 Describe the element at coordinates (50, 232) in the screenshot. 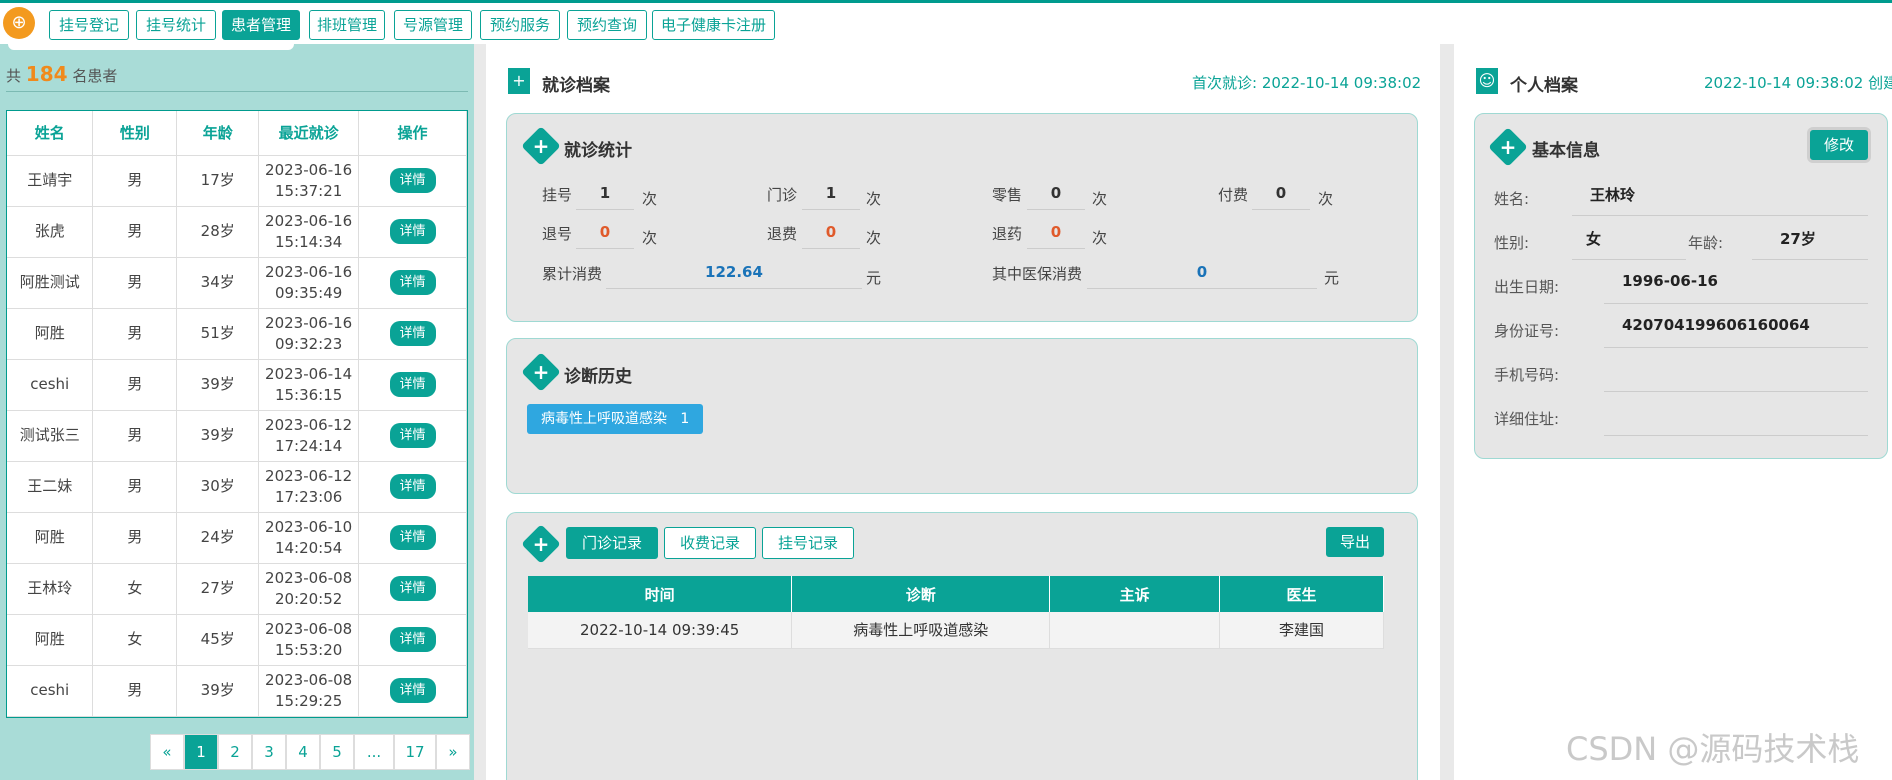

I see `cell-name: 张虎` at that location.